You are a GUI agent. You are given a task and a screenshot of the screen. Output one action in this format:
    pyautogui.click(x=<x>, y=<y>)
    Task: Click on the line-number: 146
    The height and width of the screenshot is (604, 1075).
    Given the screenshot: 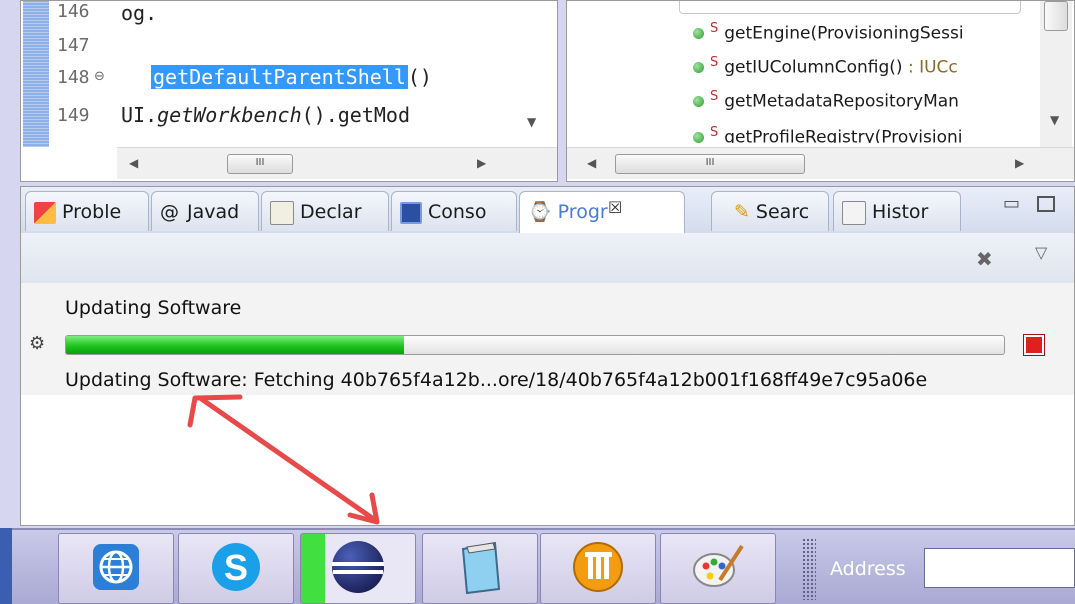 What is the action you would take?
    pyautogui.click(x=73, y=11)
    